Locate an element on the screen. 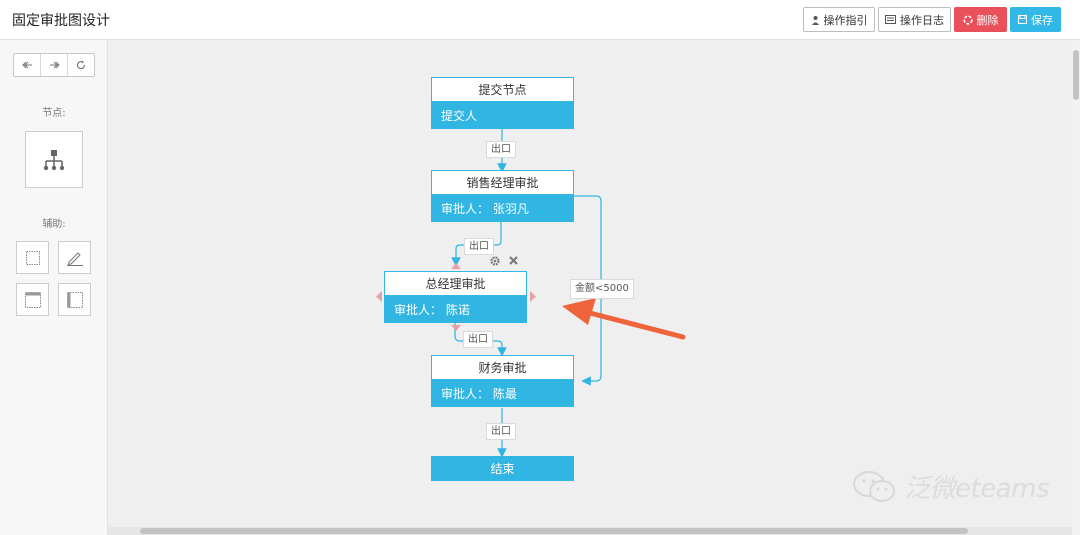 The width and height of the screenshot is (1080, 535). delete-ring-icon is located at coordinates (967, 19).